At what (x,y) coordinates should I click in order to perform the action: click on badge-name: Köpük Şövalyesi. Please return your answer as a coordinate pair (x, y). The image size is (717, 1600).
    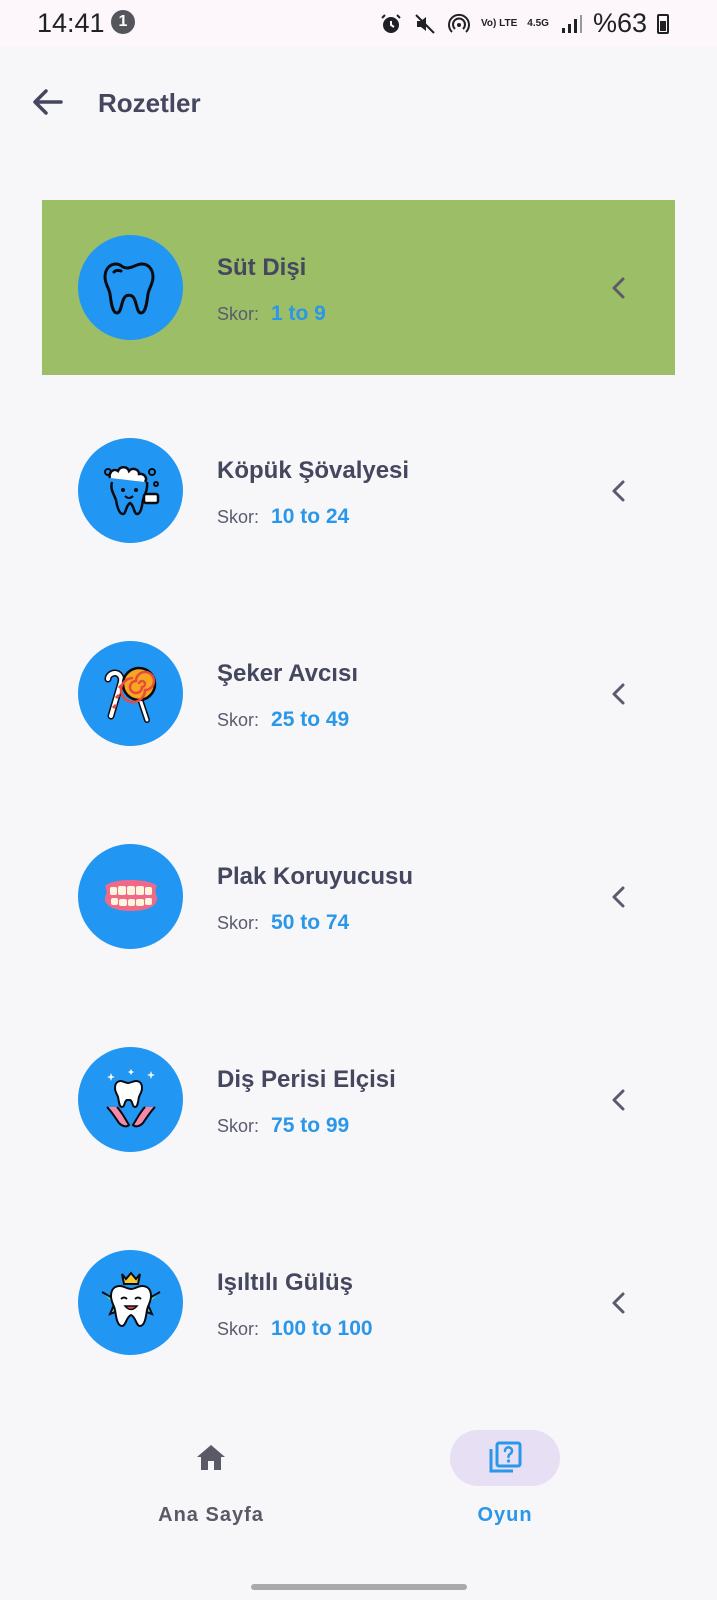
    Looking at the image, I should click on (313, 470).